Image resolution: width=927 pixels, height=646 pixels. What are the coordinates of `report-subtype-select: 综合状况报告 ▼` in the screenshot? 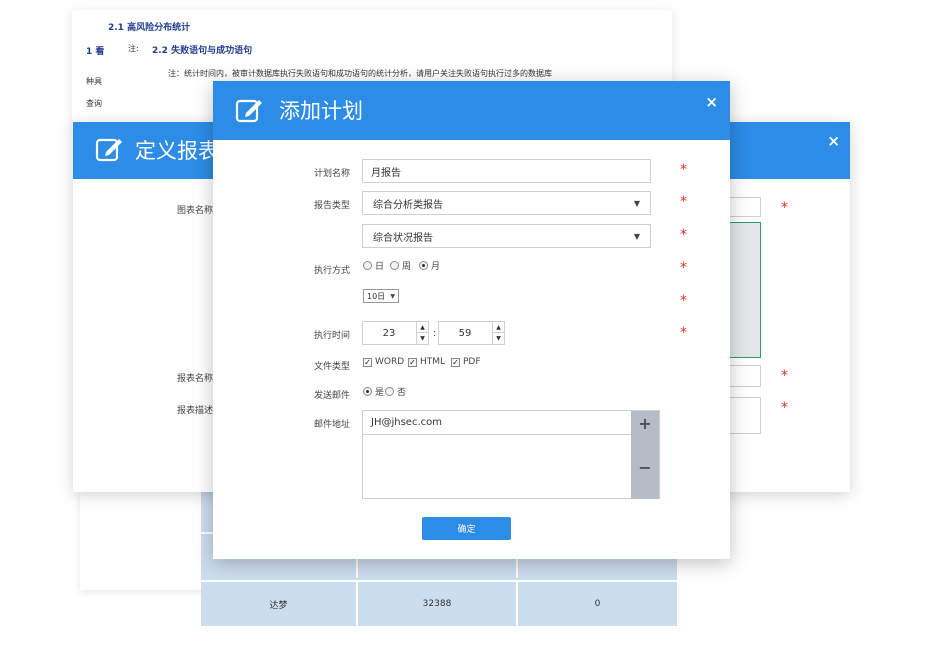 It's located at (506, 236).